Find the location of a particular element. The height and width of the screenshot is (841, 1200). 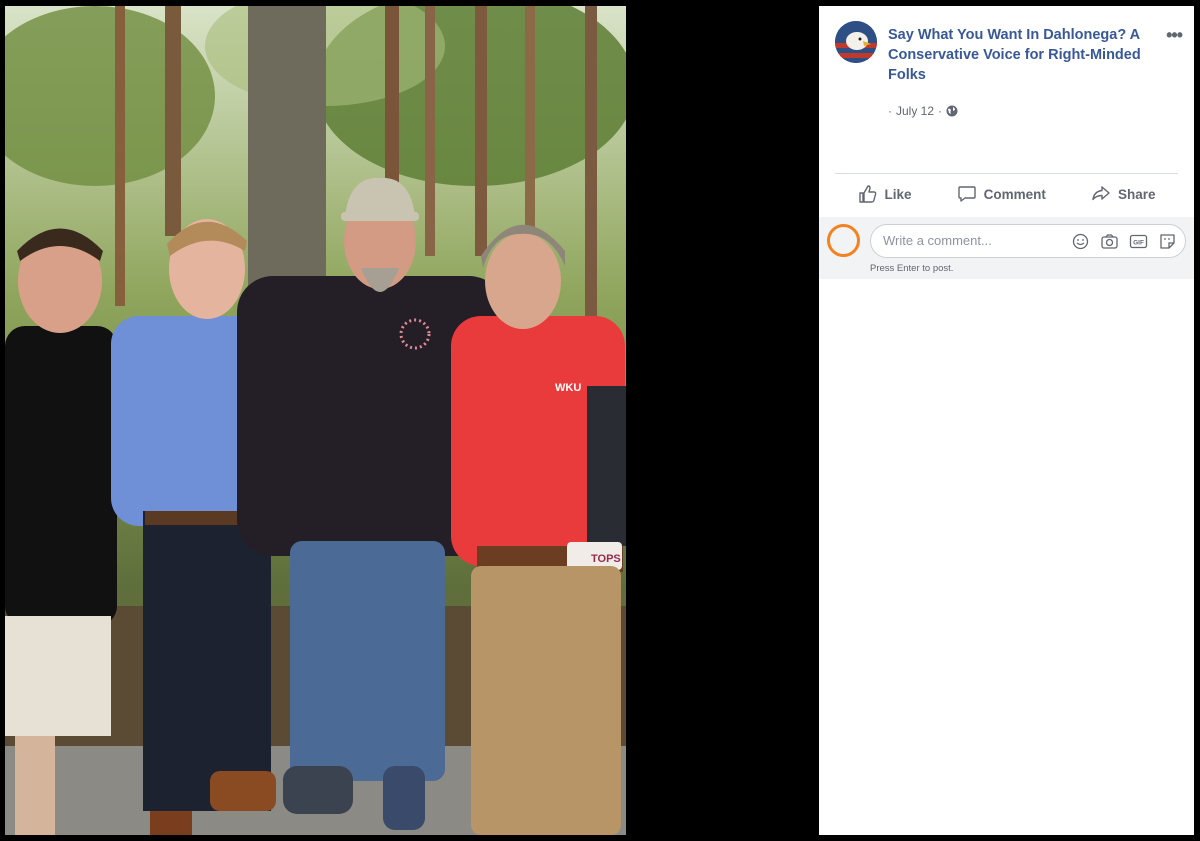

gif-icon: GIF is located at coordinates (1138, 241).